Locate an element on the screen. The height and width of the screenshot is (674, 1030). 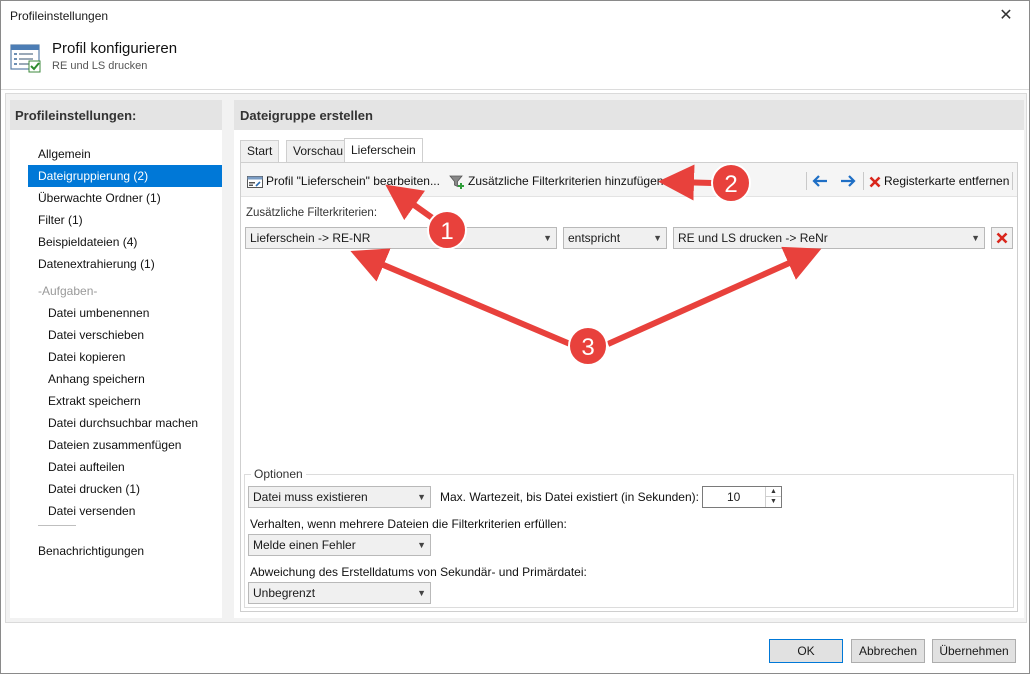
sidebar-item-ueberwachte-ordner: Überwachte Ordner (1) is located at coordinates (125, 198).